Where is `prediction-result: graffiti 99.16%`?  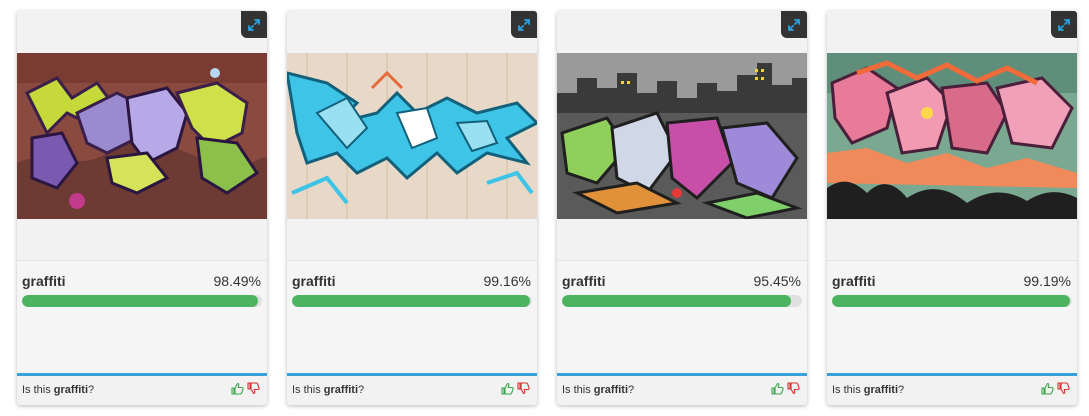
prediction-result: graffiti 99.16% is located at coordinates (412, 316).